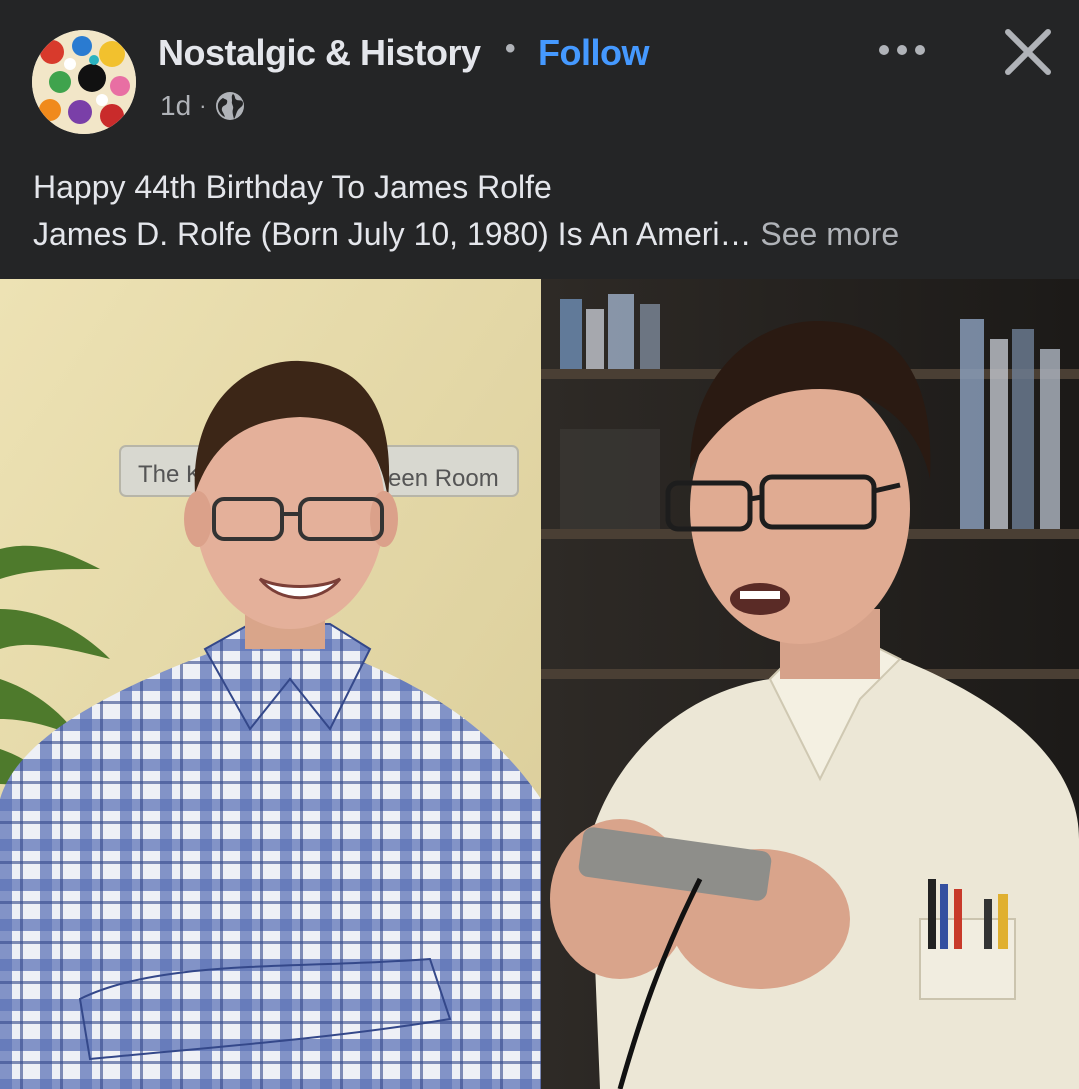 The image size is (1079, 1089). Describe the element at coordinates (84, 82) in the screenshot. I see `page-avatar` at that location.